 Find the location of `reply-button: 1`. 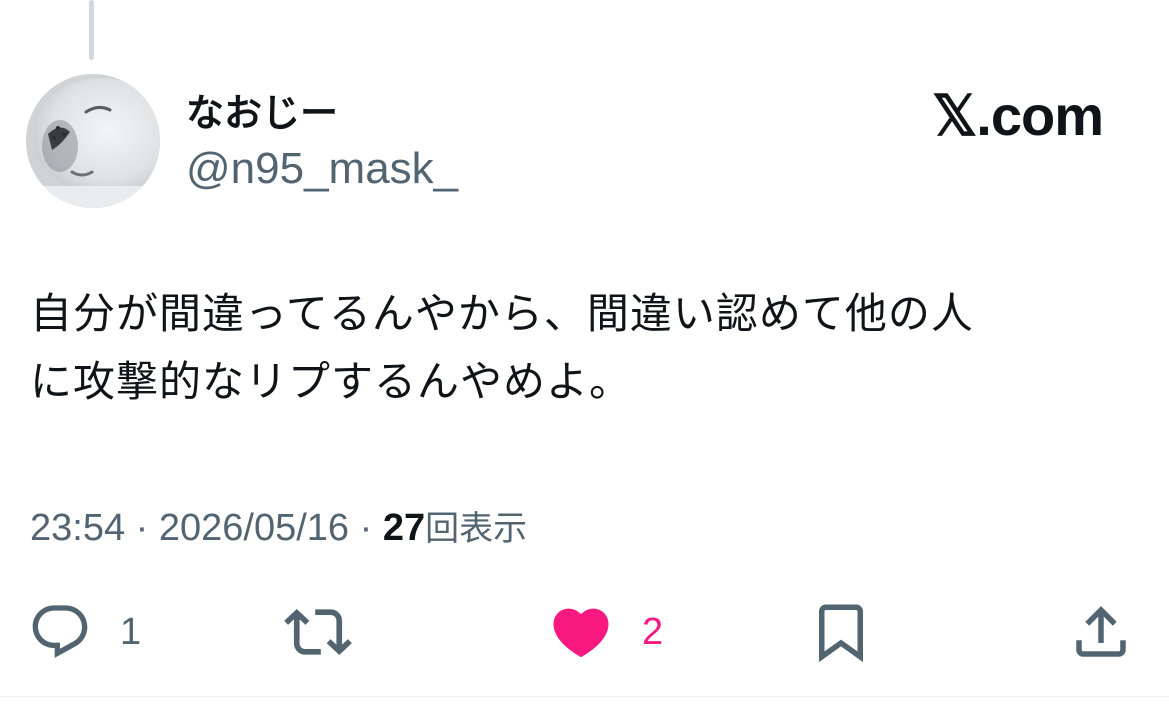

reply-button: 1 is located at coordinates (84, 632).